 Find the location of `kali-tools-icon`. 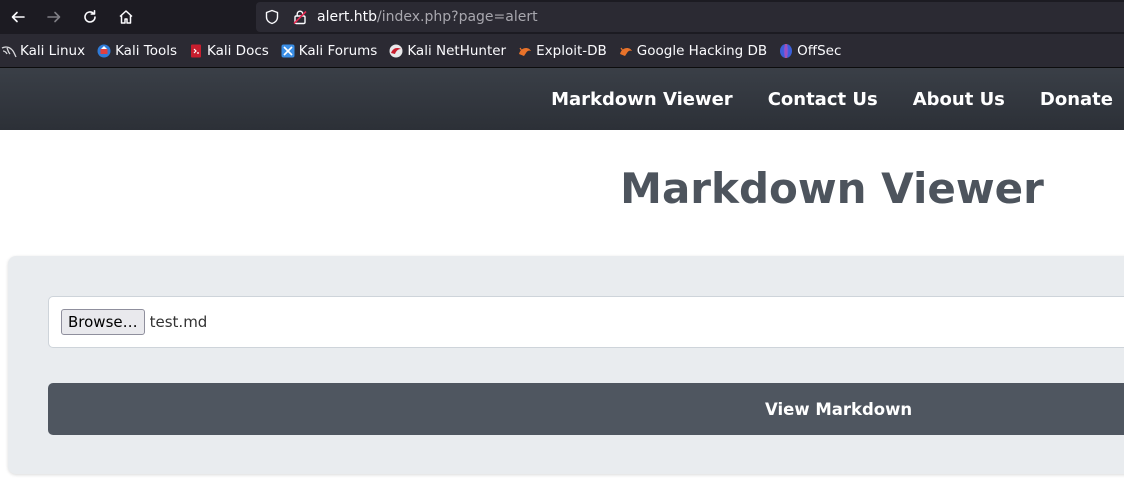

kali-tools-icon is located at coordinates (104, 51).